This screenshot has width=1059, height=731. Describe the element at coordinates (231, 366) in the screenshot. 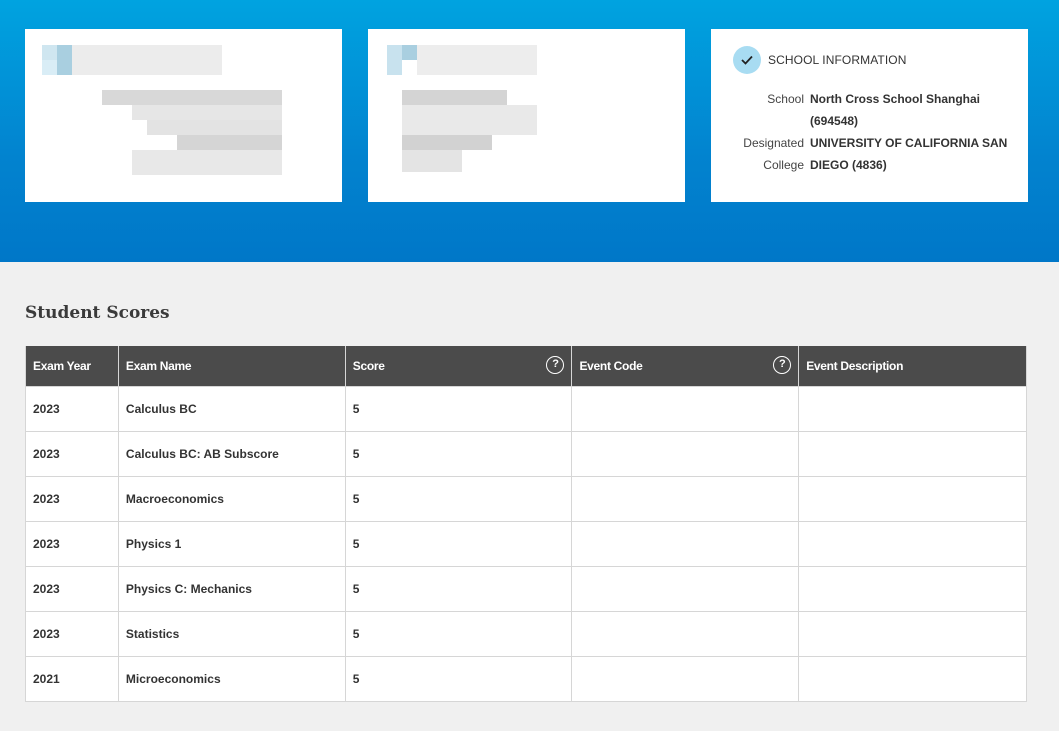

I see `column-header-exam-name: Exam Name` at that location.